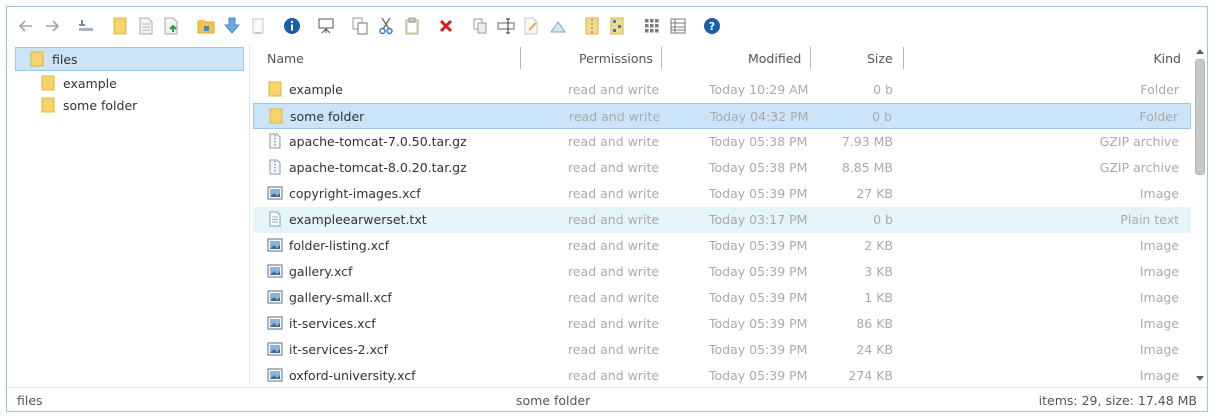 The image size is (1213, 418). Describe the element at coordinates (867, 141) in the screenshot. I see `file-size: 7.93 MB` at that location.